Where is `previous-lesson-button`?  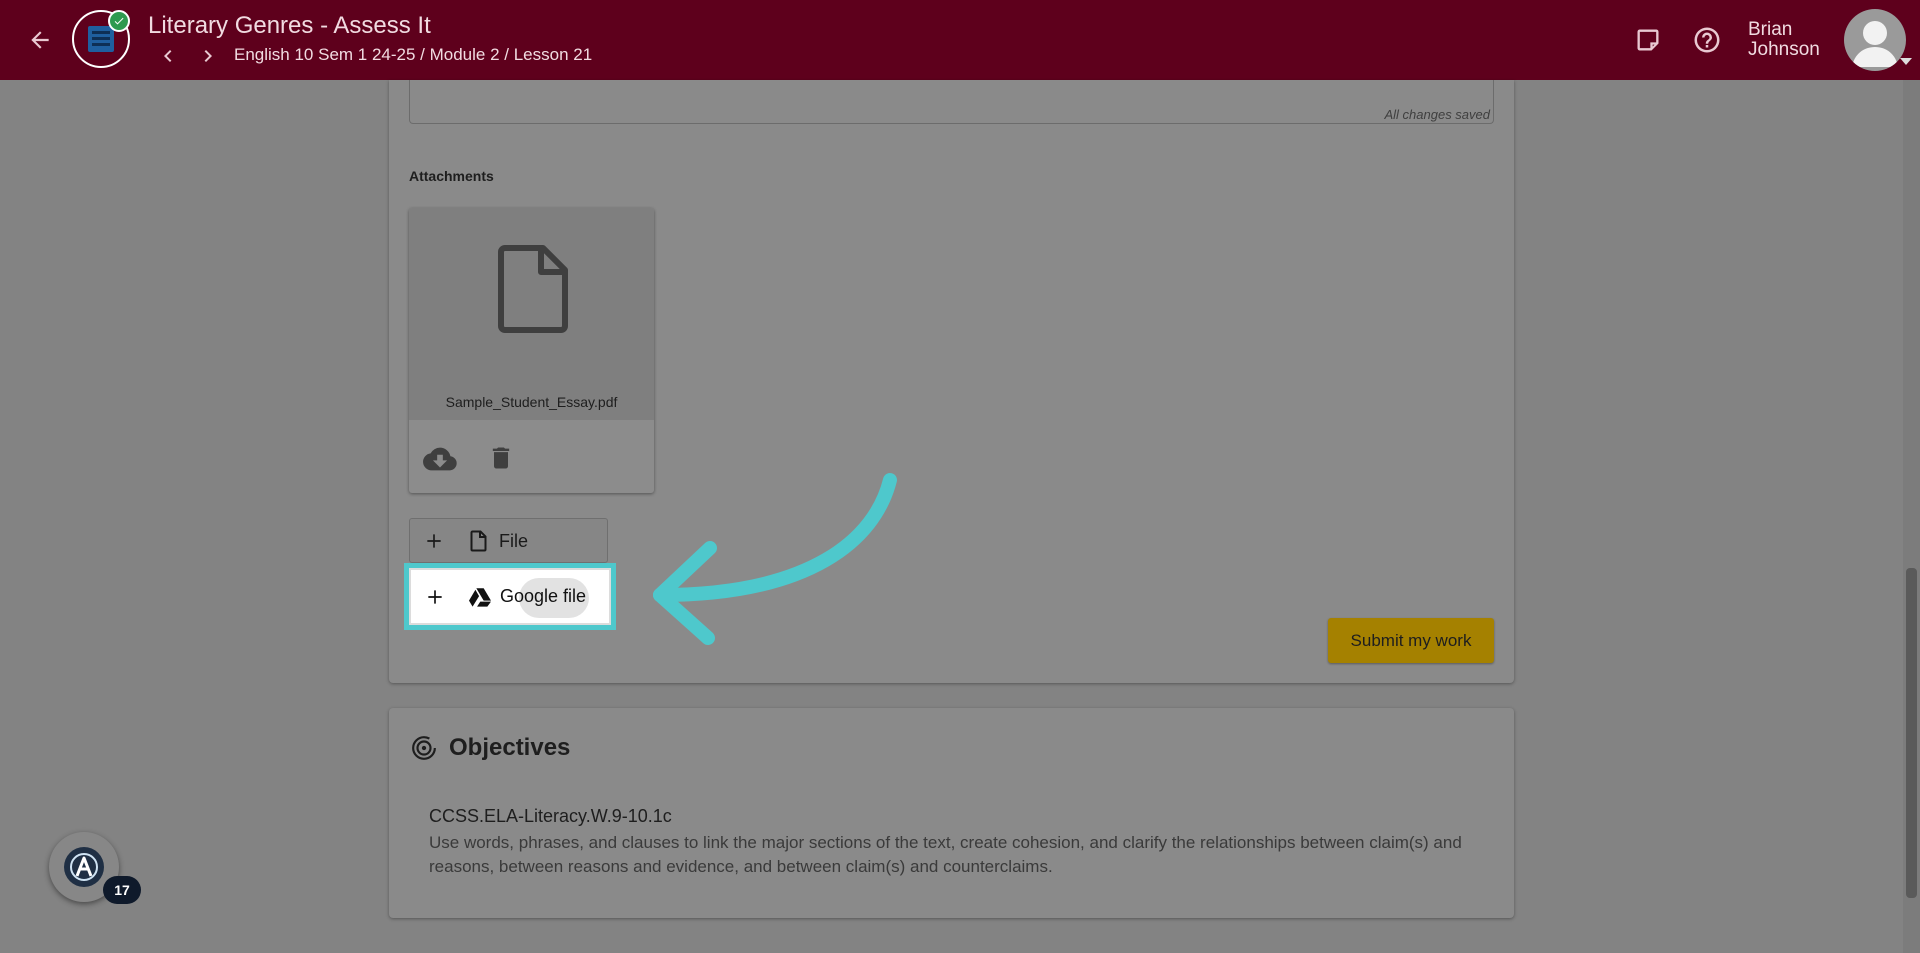
previous-lesson-button is located at coordinates (168, 56).